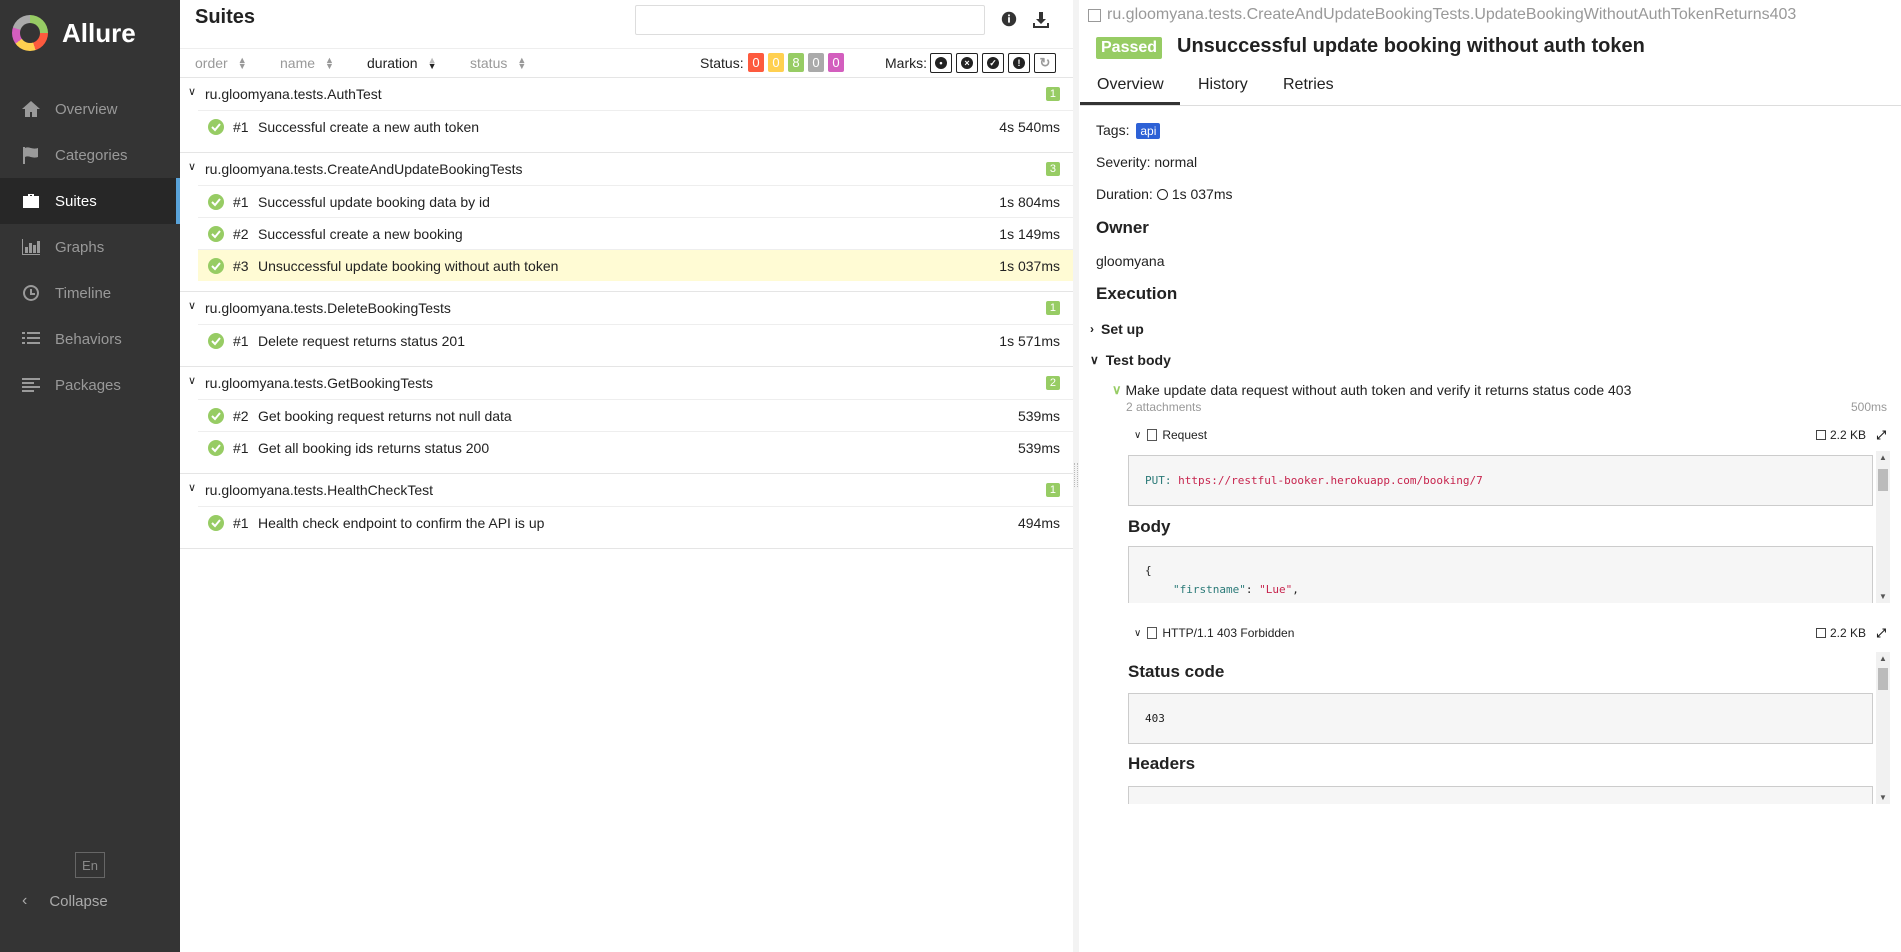 The height and width of the screenshot is (952, 1901). What do you see at coordinates (362, 341) in the screenshot?
I see `test-name: Delete request returns status 201` at bounding box center [362, 341].